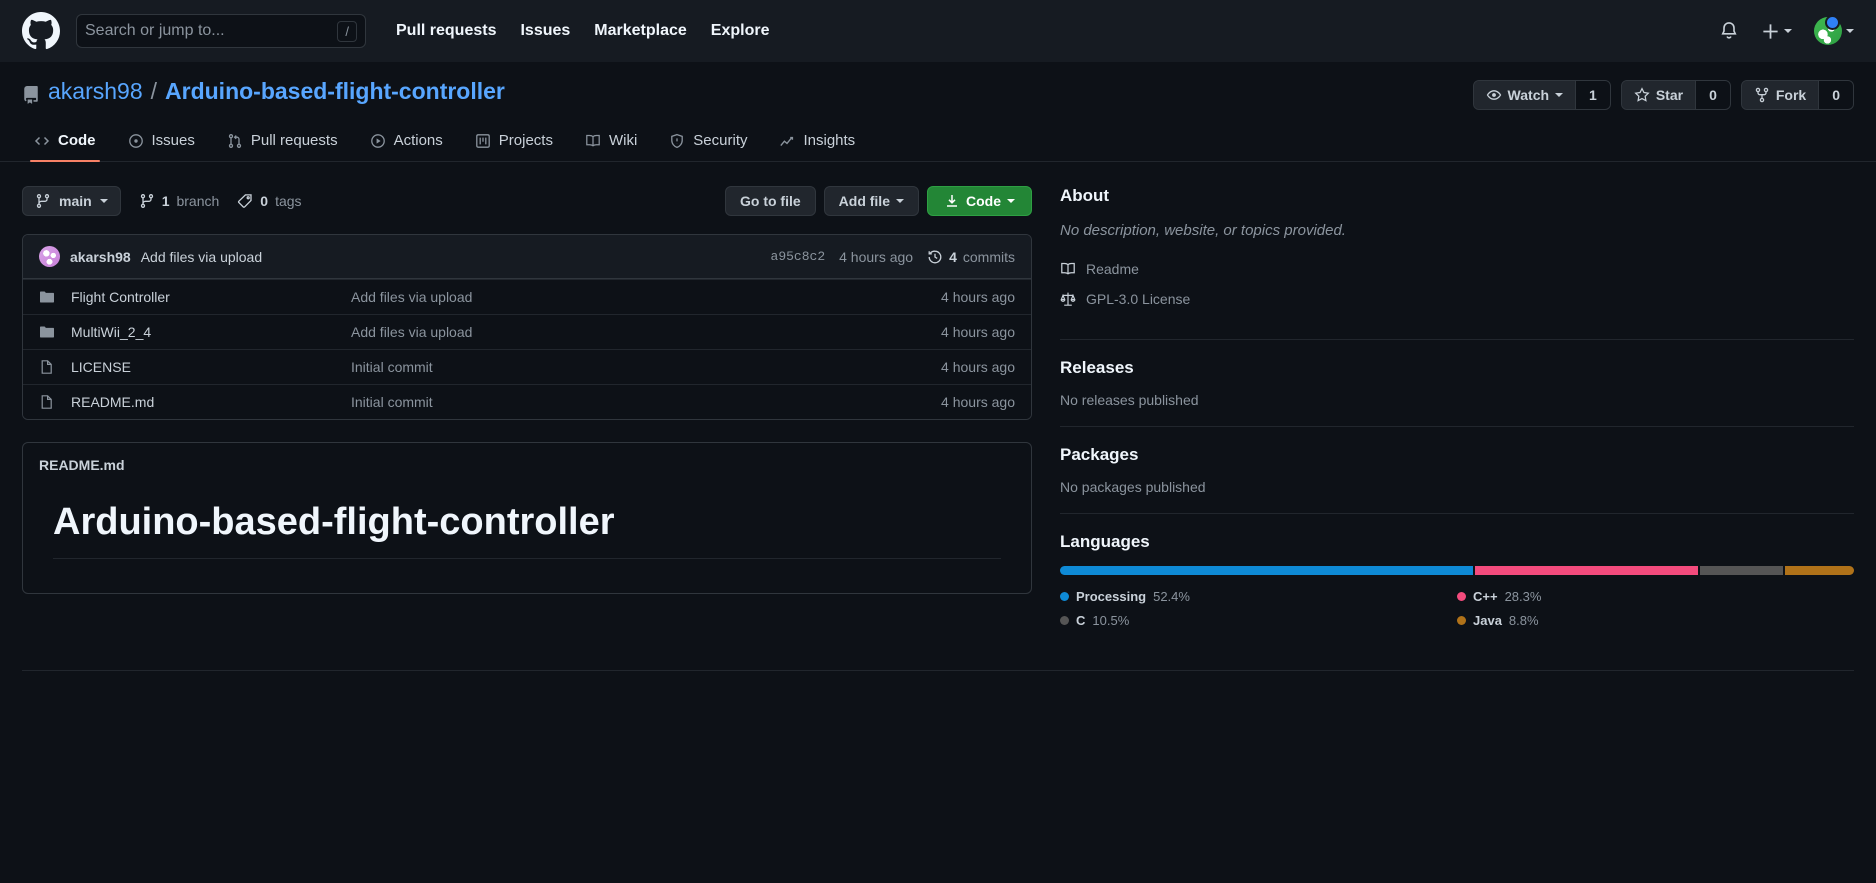  Describe the element at coordinates (1528, 95) in the screenshot. I see `watch-label: Watch` at that location.